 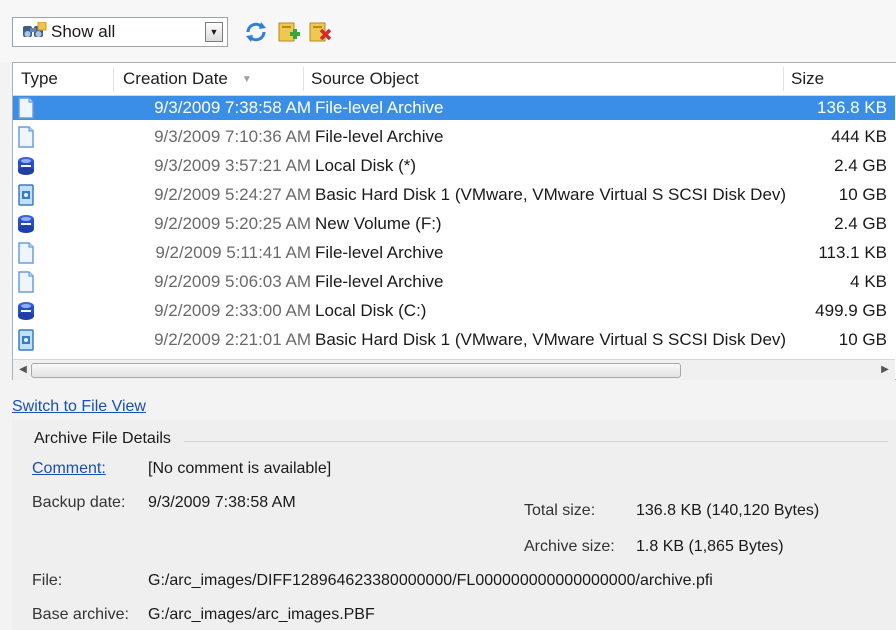 What do you see at coordinates (232, 136) in the screenshot?
I see `creation-date-cell: 9/3/2009 7:10:36 AM` at bounding box center [232, 136].